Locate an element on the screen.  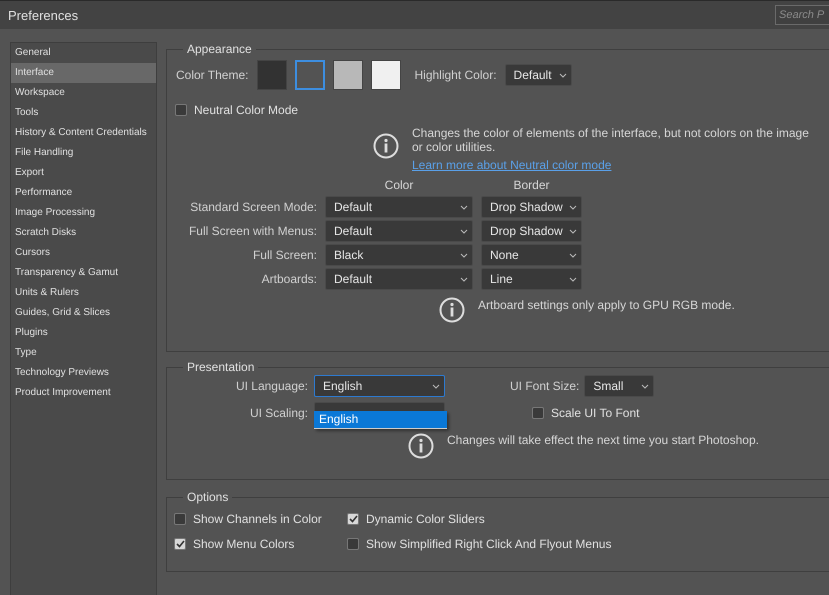
sidebar-item: Units & Rulers is located at coordinates (83, 293).